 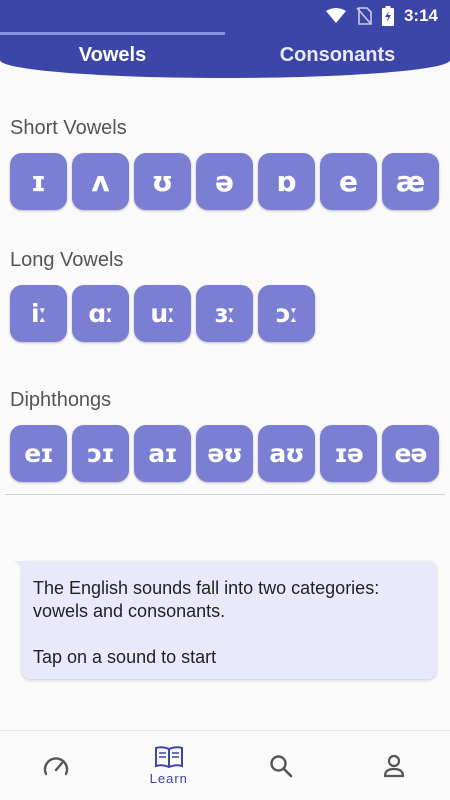 I want to click on person-icon, so click(x=393, y=765).